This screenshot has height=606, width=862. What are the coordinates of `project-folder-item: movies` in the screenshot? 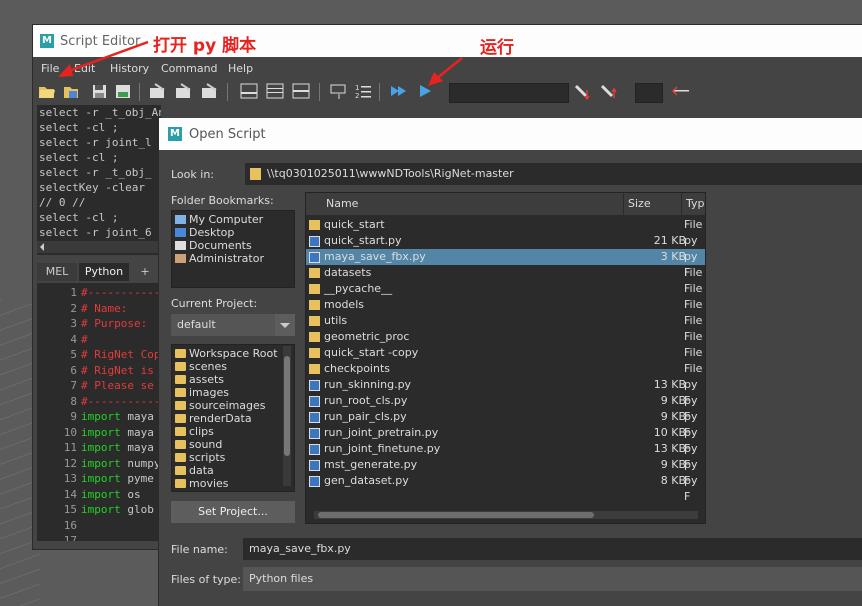 It's located at (233, 483).